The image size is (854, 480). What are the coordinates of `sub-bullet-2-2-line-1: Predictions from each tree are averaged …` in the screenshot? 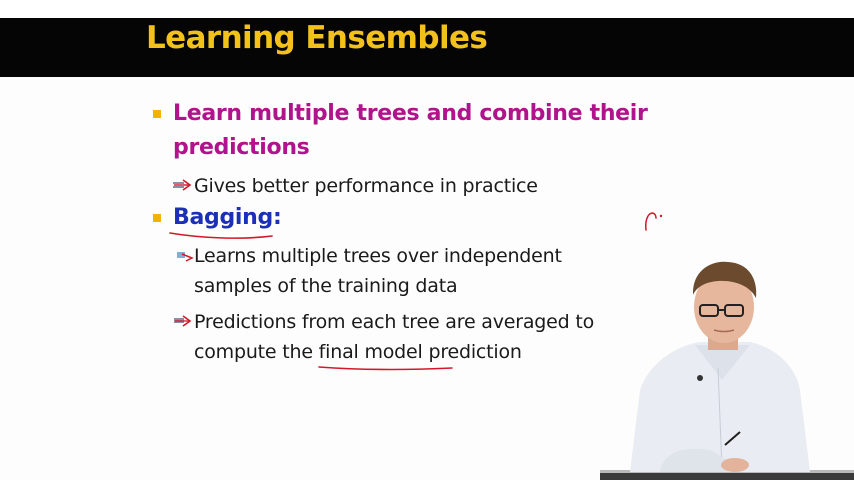 It's located at (394, 322).